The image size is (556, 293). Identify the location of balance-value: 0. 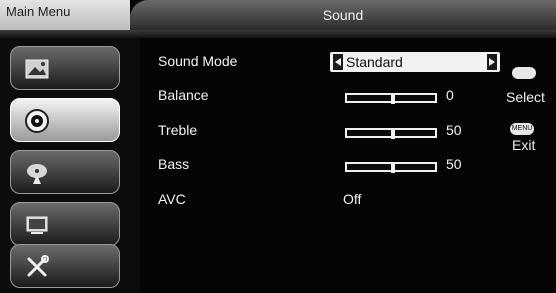
(450, 95).